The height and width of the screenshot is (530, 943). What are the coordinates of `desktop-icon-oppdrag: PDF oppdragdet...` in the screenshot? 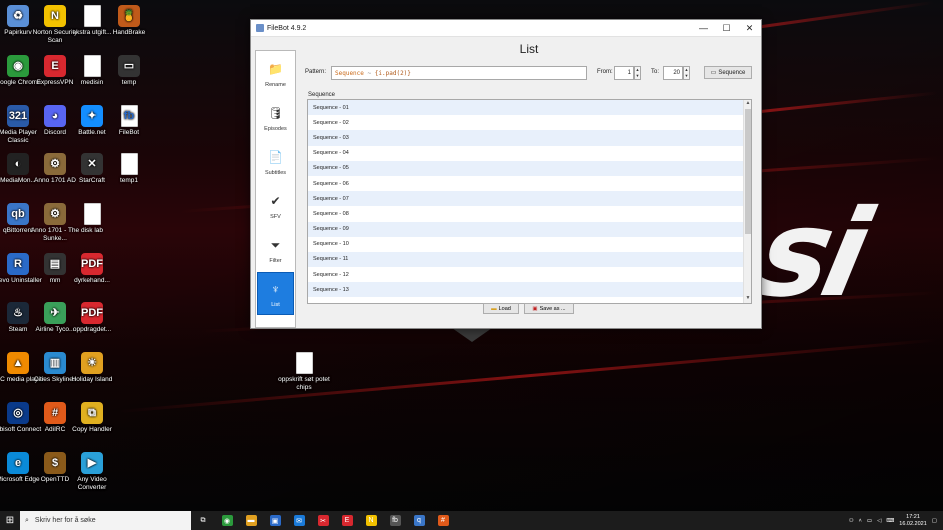 It's located at (92, 318).